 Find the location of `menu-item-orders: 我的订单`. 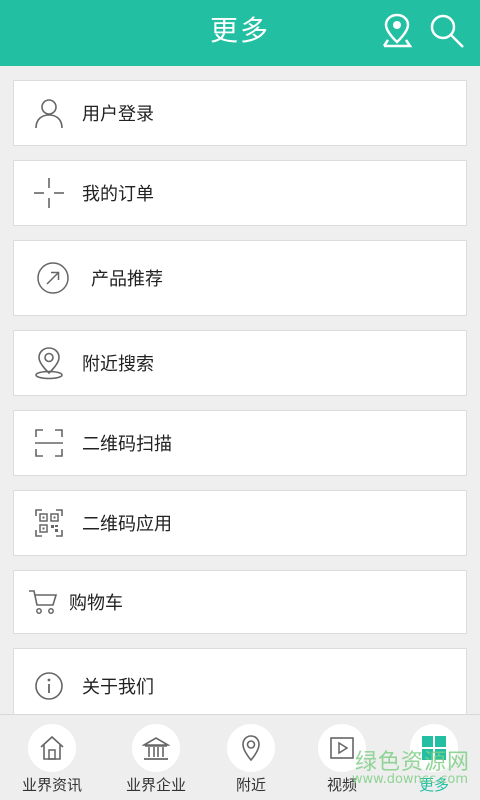

menu-item-orders: 我的订单 is located at coordinates (240, 193).